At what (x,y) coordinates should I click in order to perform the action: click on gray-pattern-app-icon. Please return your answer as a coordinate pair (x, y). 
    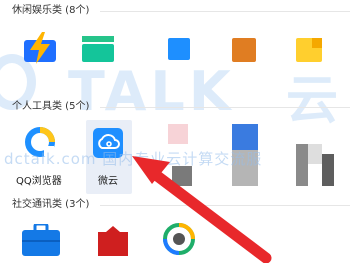
    Looking at the image, I should click on (315, 155).